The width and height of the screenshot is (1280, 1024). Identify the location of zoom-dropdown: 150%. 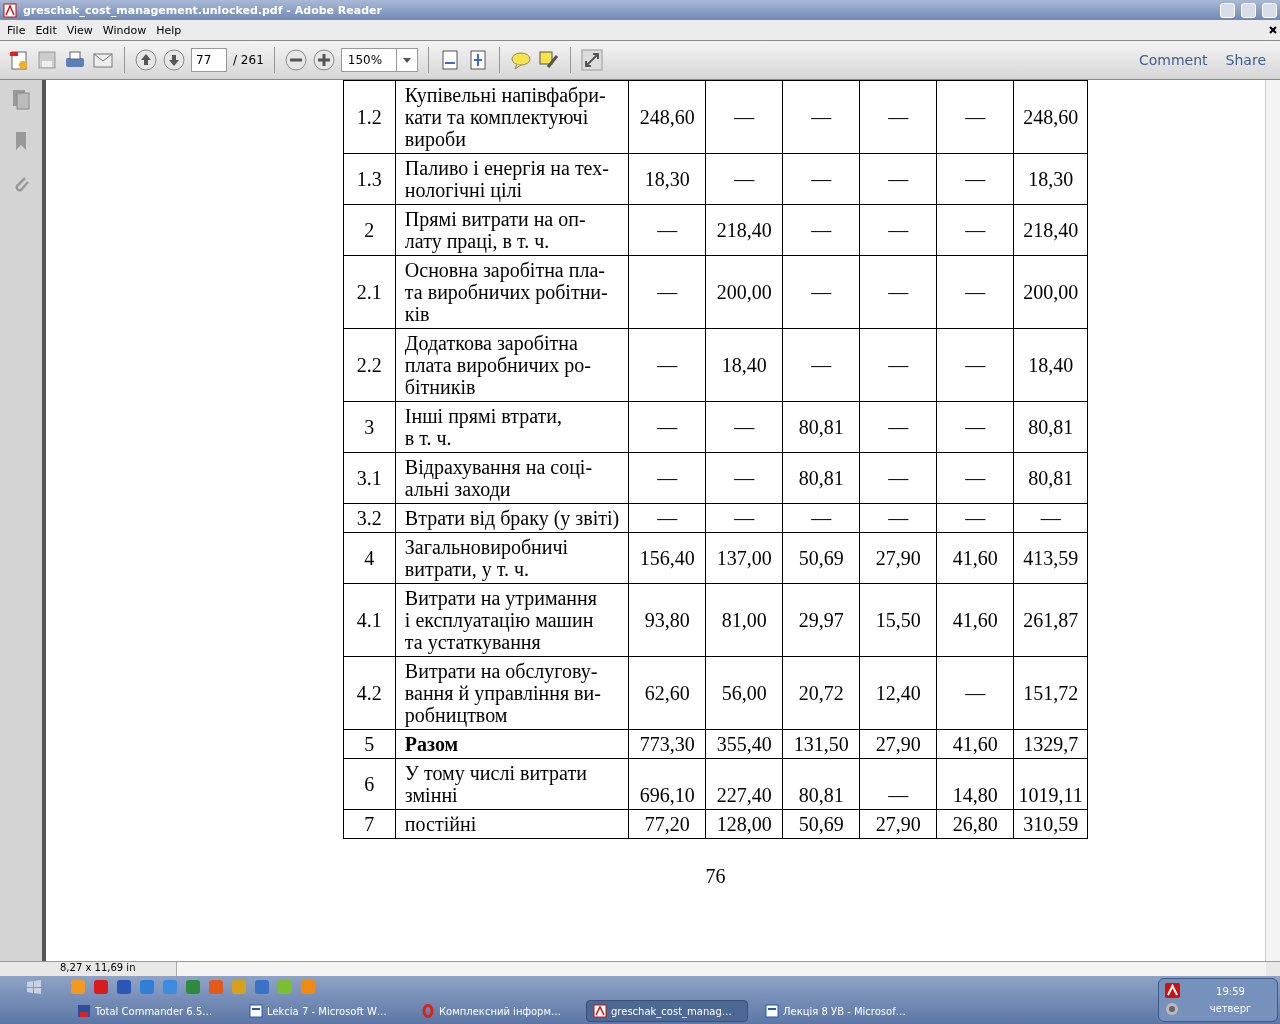
(379, 60).